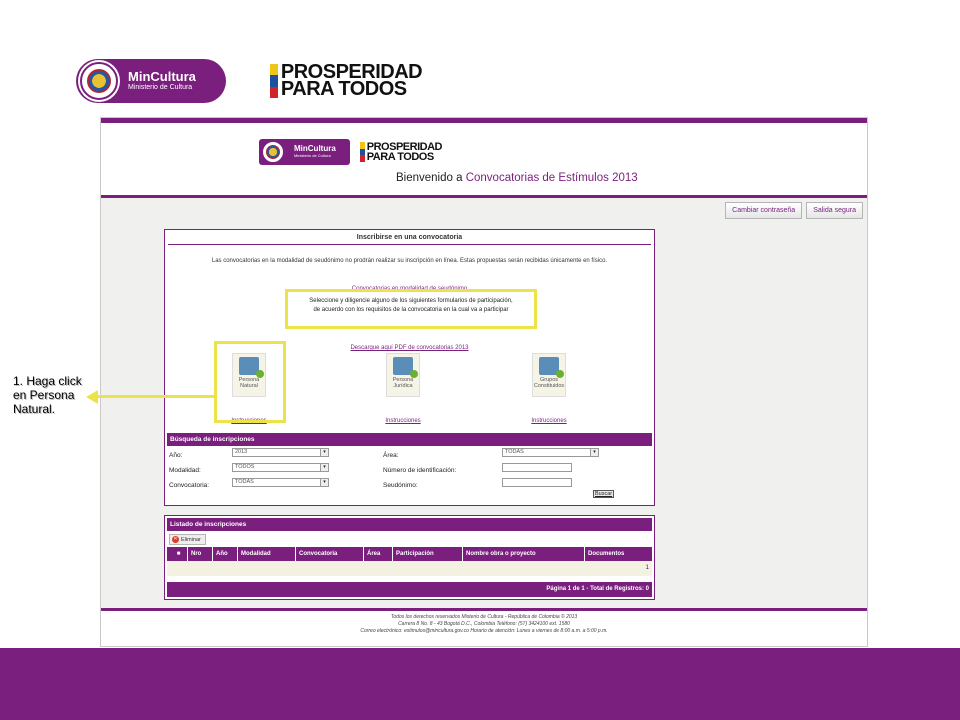 This screenshot has height=720, width=960. I want to click on search-title: Búsqueda de inscripciones, so click(409, 439).